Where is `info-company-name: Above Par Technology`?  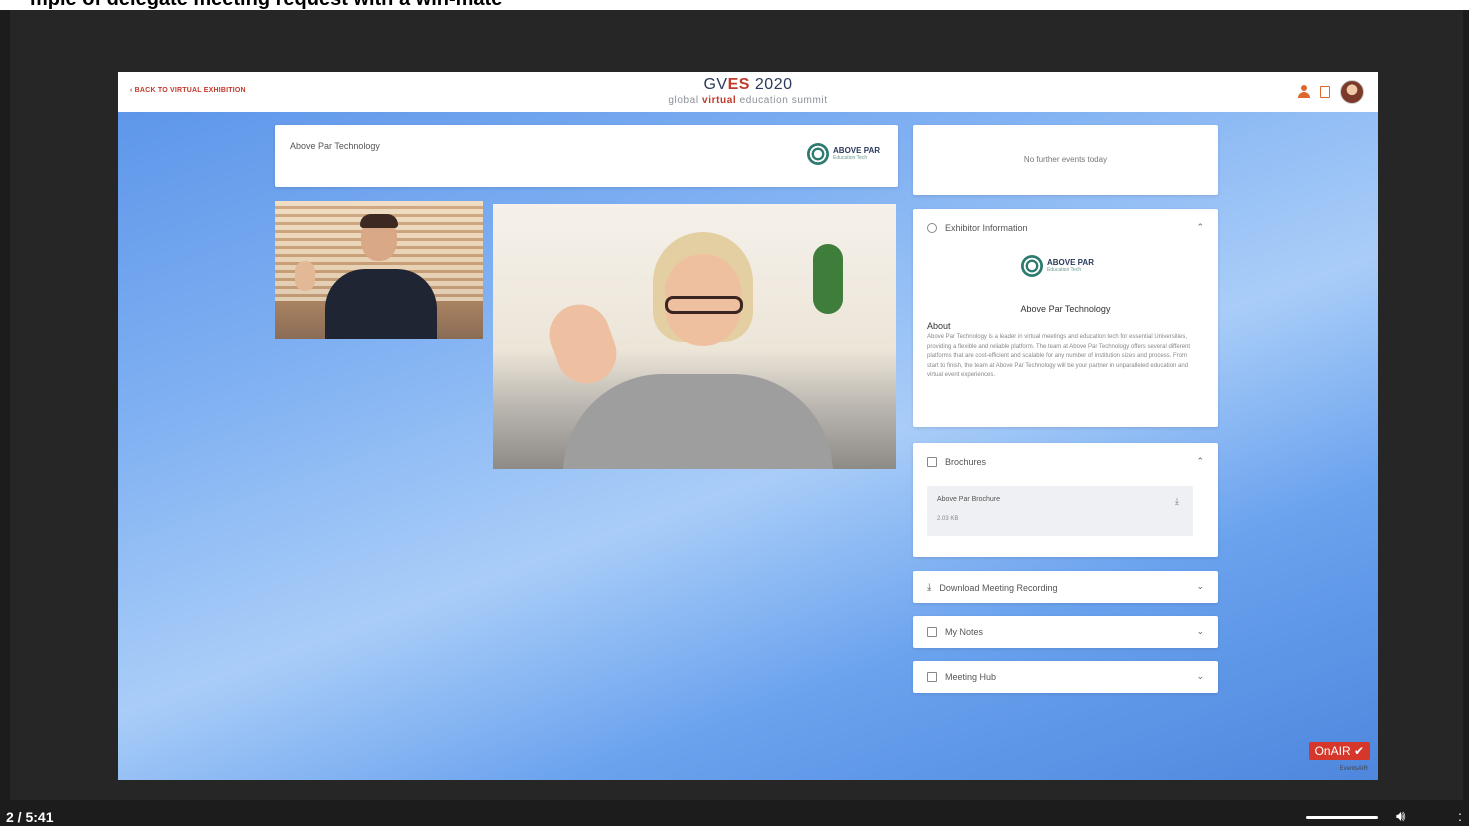 info-company-name: Above Par Technology is located at coordinates (1065, 309).